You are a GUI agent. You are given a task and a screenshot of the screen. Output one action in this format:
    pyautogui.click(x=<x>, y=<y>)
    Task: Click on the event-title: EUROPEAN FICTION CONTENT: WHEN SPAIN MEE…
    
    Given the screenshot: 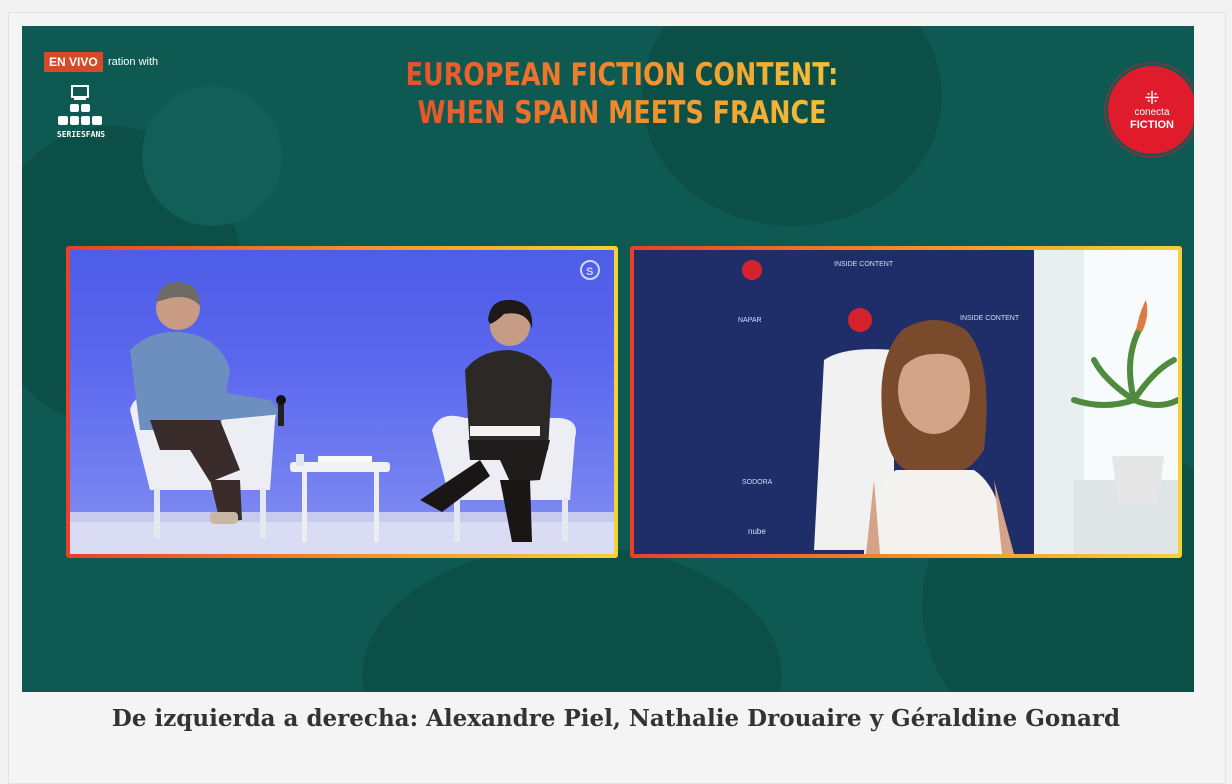 What is the action you would take?
    pyautogui.click(x=622, y=94)
    